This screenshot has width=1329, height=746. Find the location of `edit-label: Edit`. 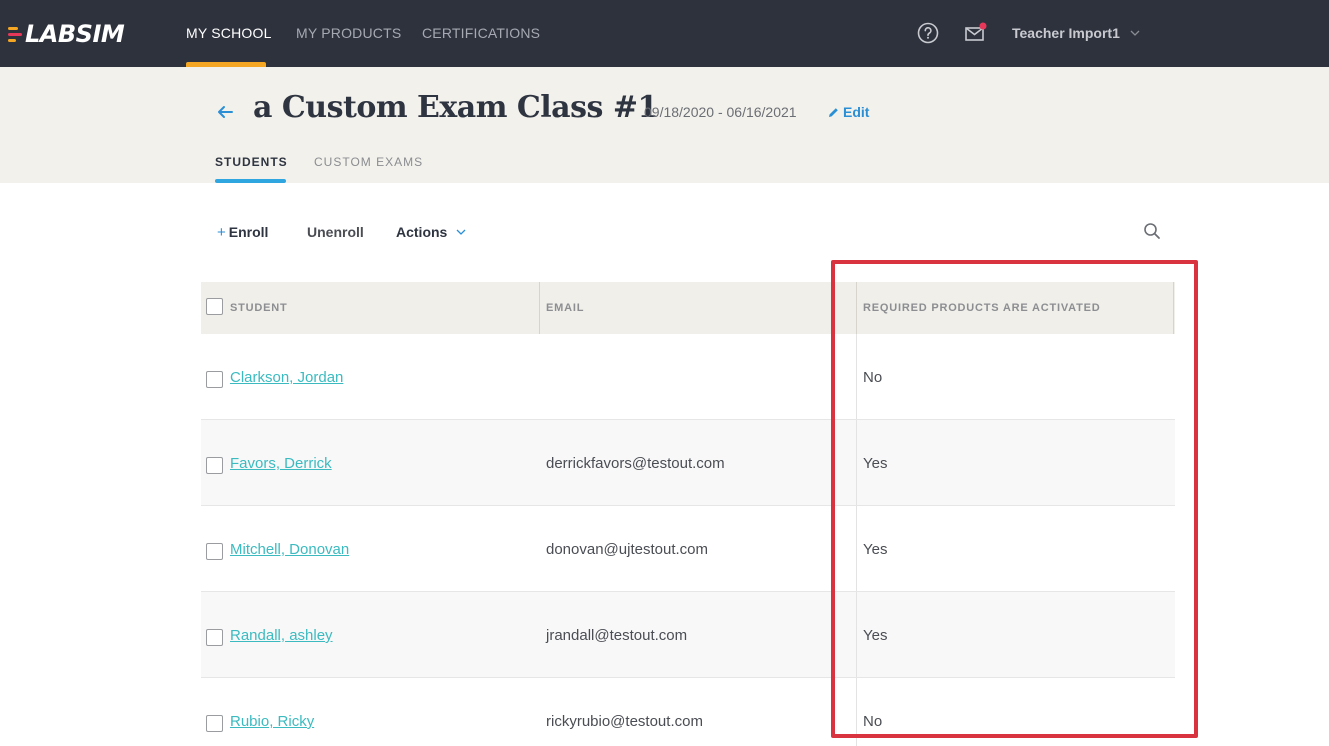

edit-label: Edit is located at coordinates (856, 112).